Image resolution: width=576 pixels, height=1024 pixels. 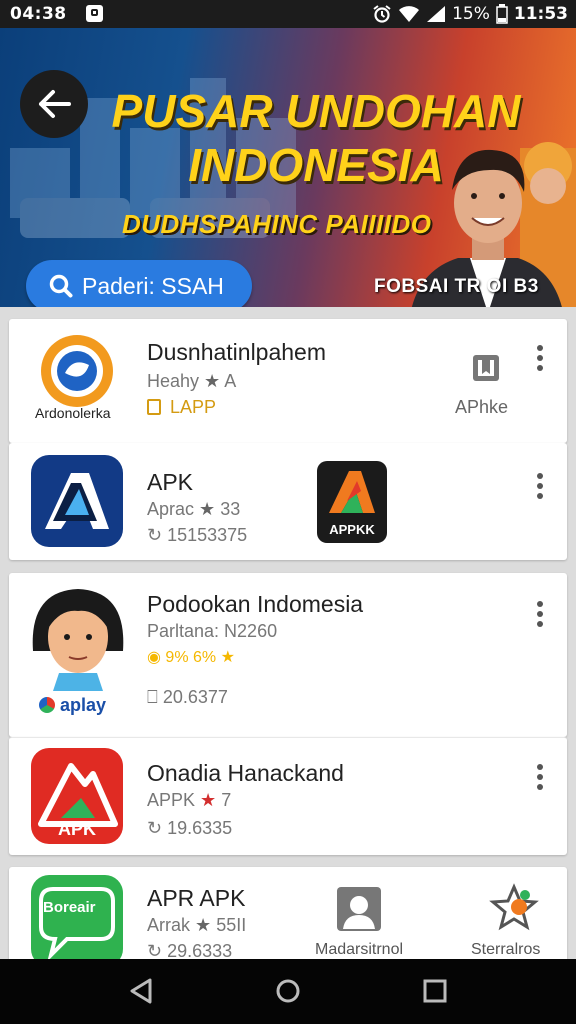 I want to click on app-logo-icon: Boreair, so click(x=77, y=921).